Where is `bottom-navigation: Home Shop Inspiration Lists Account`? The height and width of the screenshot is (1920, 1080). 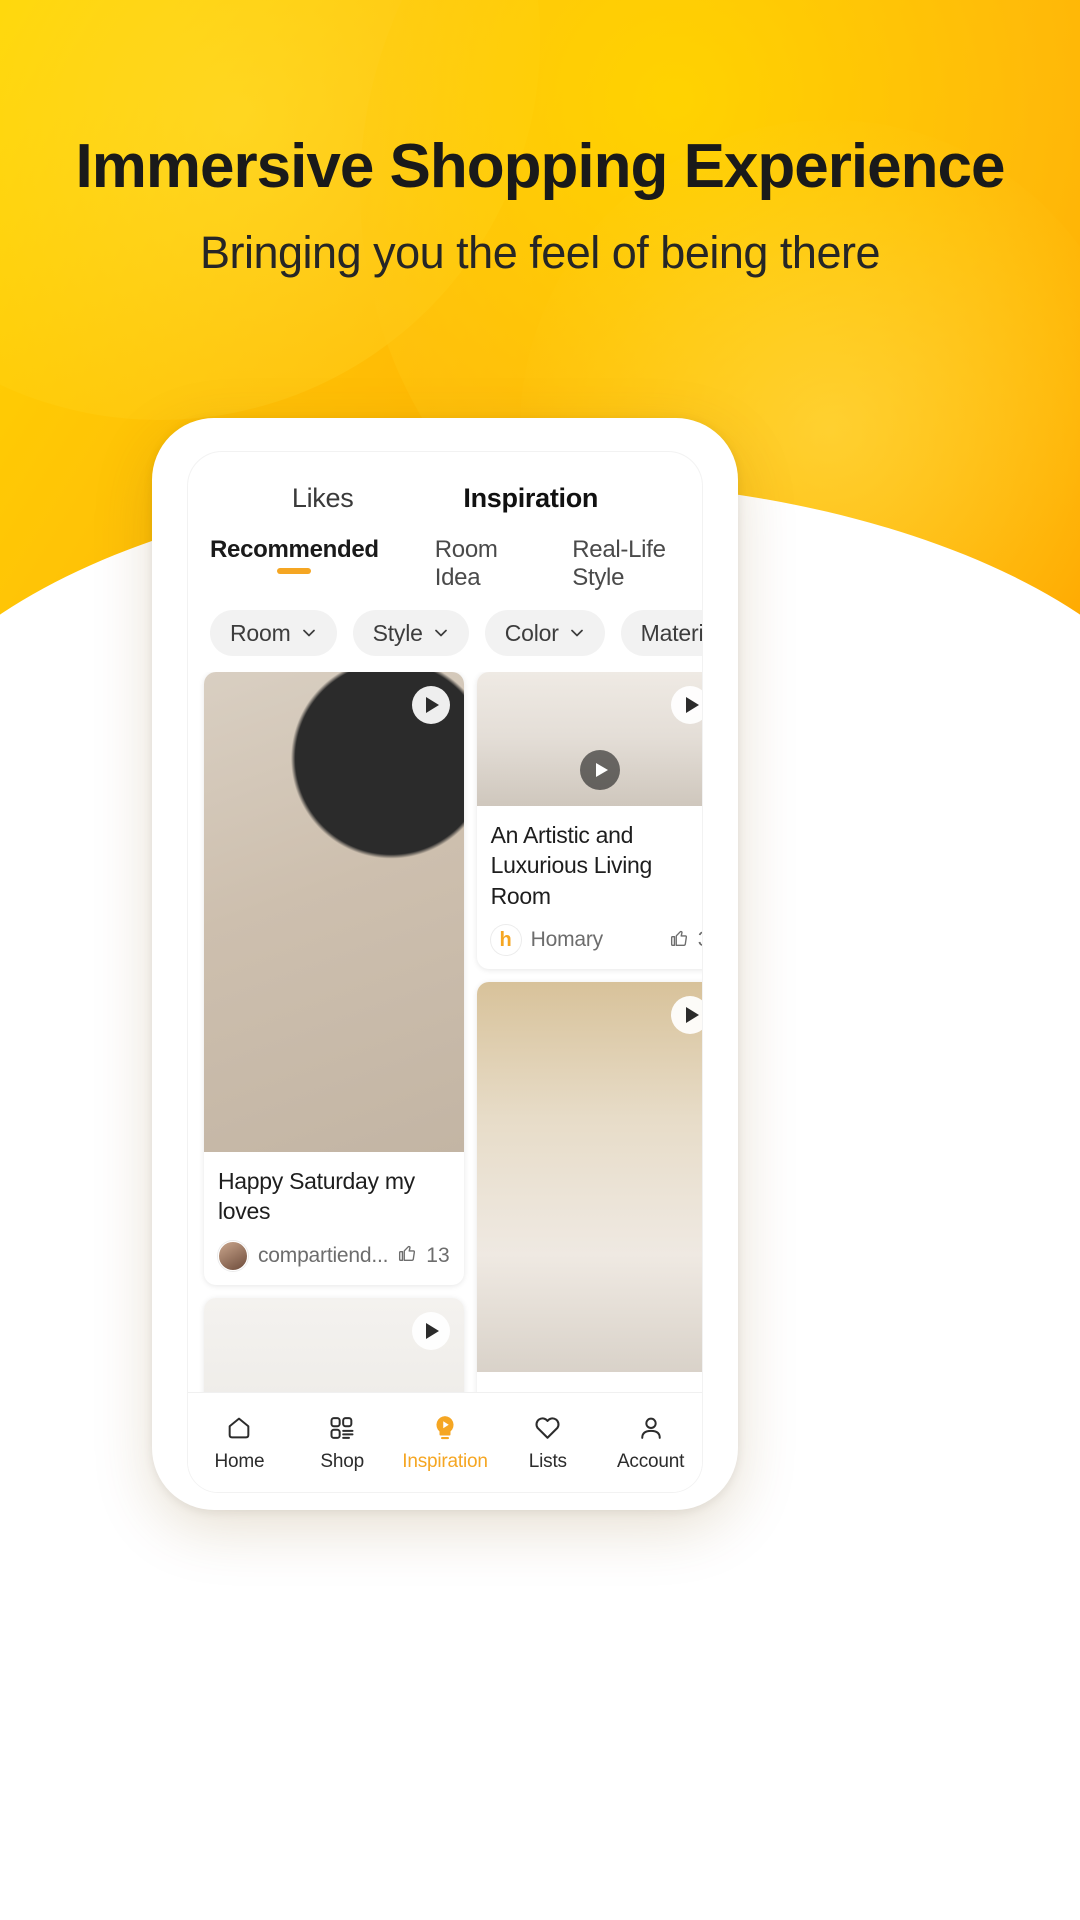 bottom-navigation: Home Shop Inspiration Lists Account is located at coordinates (445, 1442).